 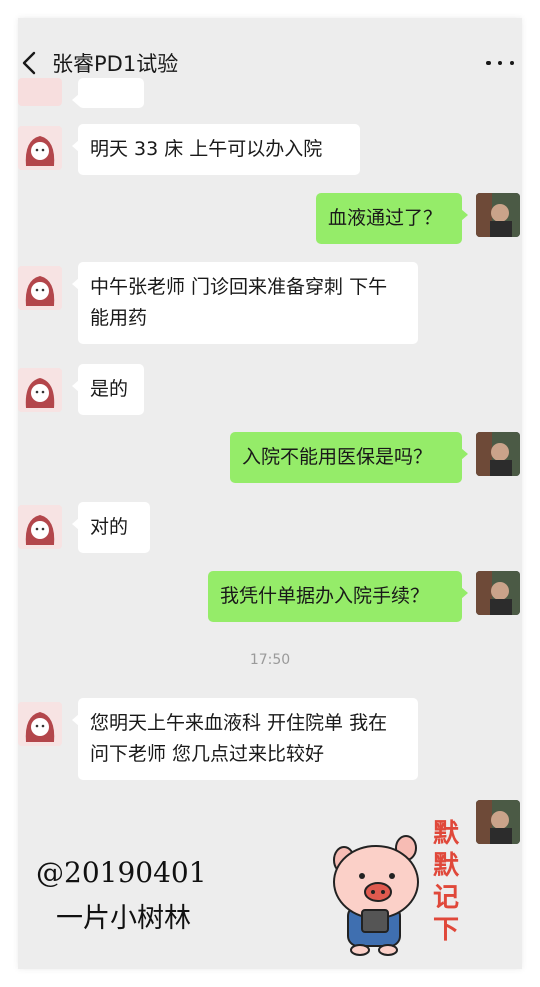 I want to click on message-bubble: 对的, so click(x=111, y=527).